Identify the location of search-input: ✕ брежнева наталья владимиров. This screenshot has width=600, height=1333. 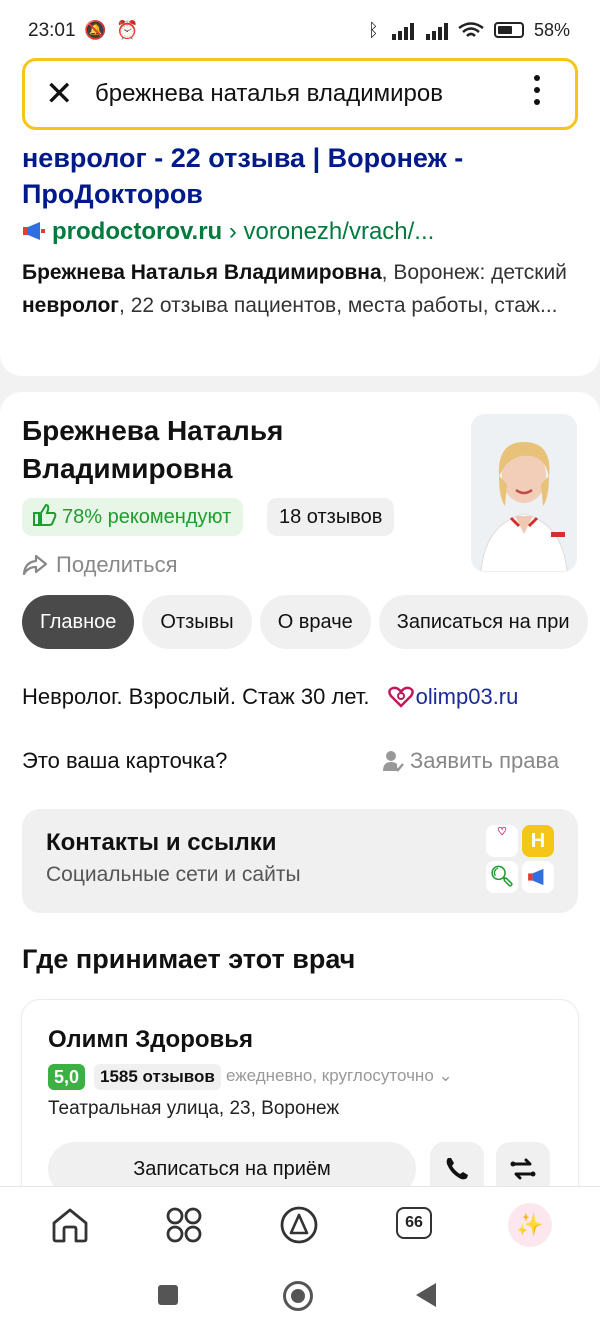
(300, 94).